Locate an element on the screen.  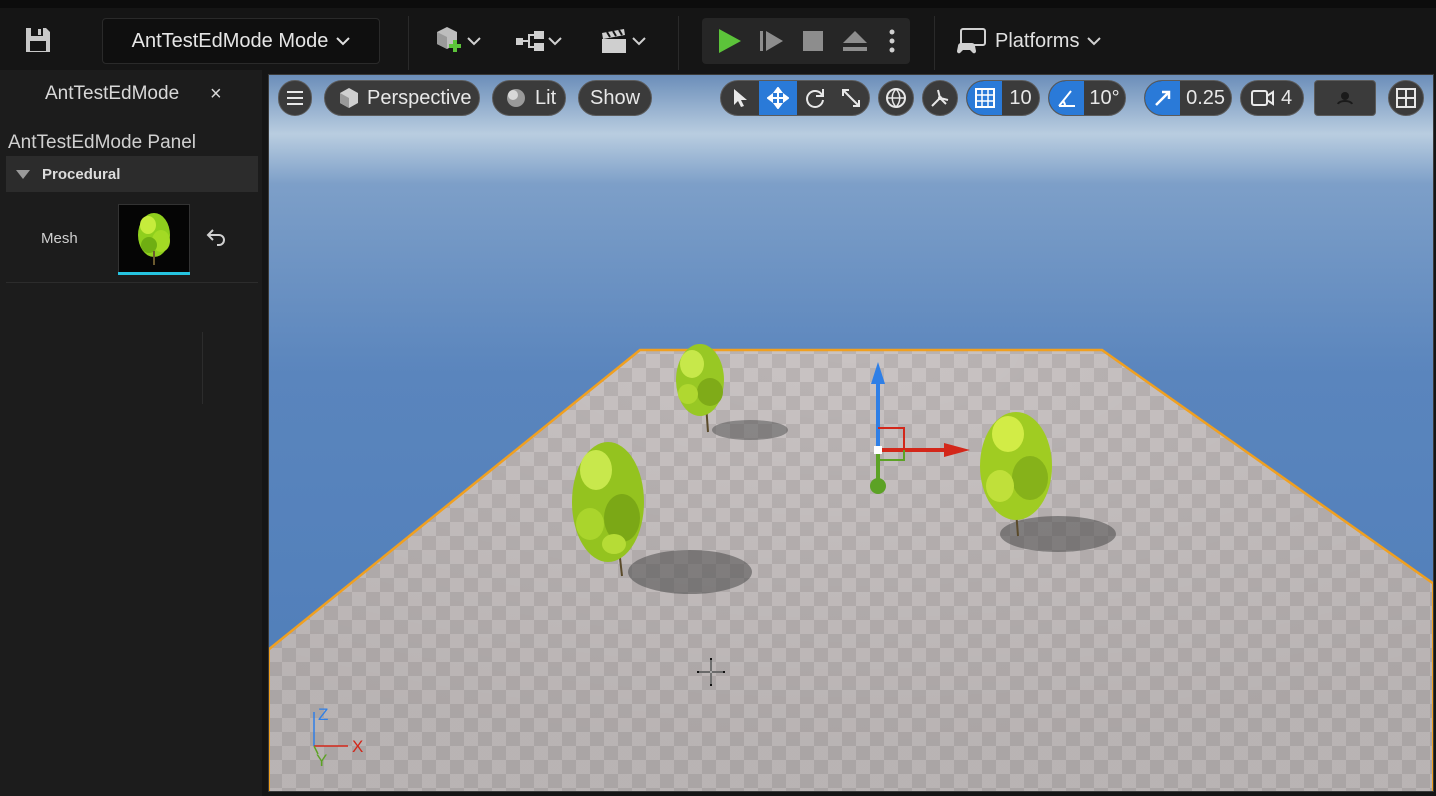
grid-snap-toggle is located at coordinates (985, 98).